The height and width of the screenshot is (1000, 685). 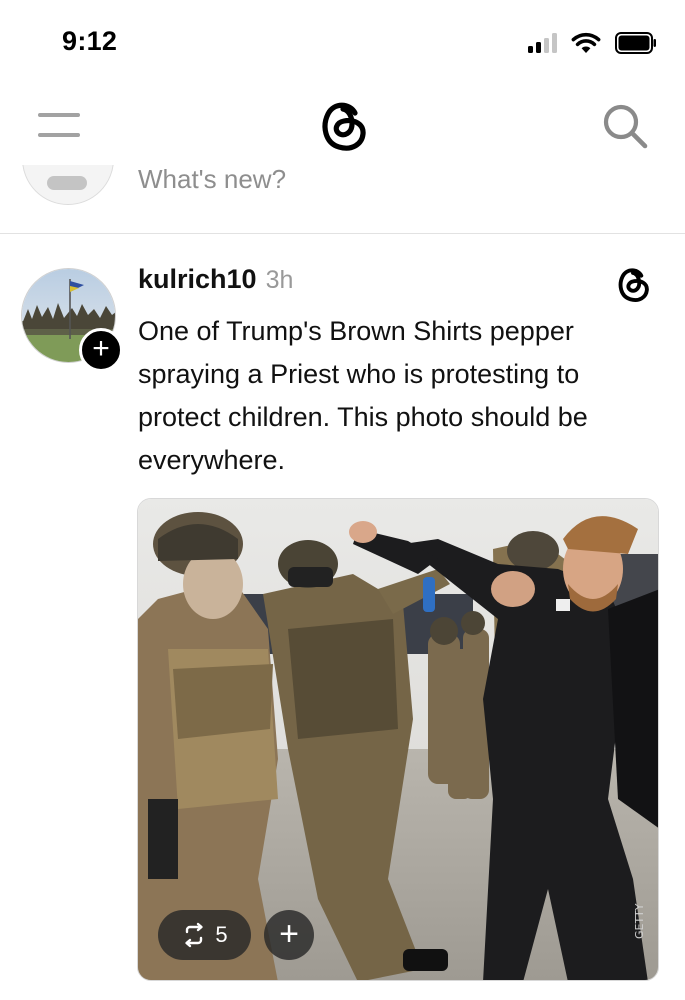 What do you see at coordinates (90, 41) in the screenshot?
I see `status-time: 9:12` at bounding box center [90, 41].